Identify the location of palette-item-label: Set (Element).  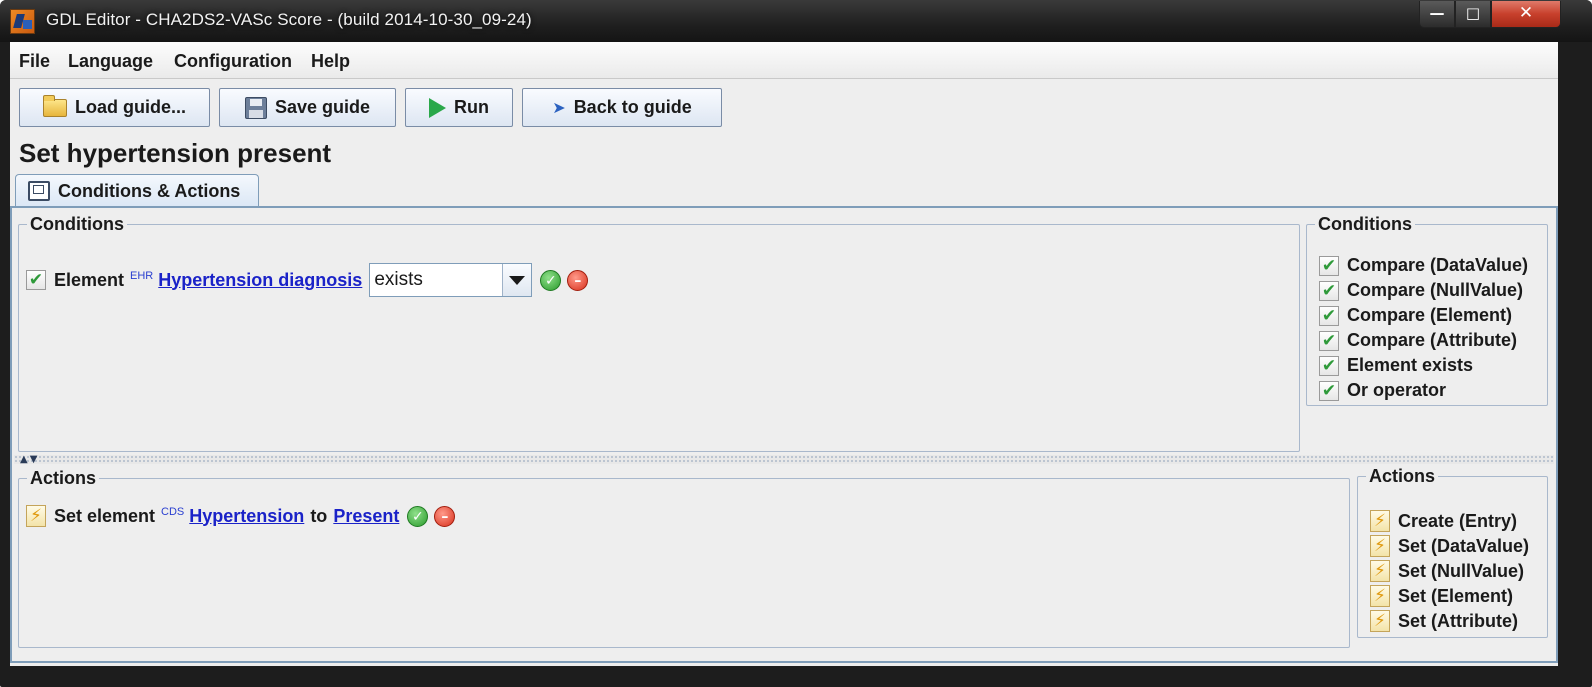
(1456, 595).